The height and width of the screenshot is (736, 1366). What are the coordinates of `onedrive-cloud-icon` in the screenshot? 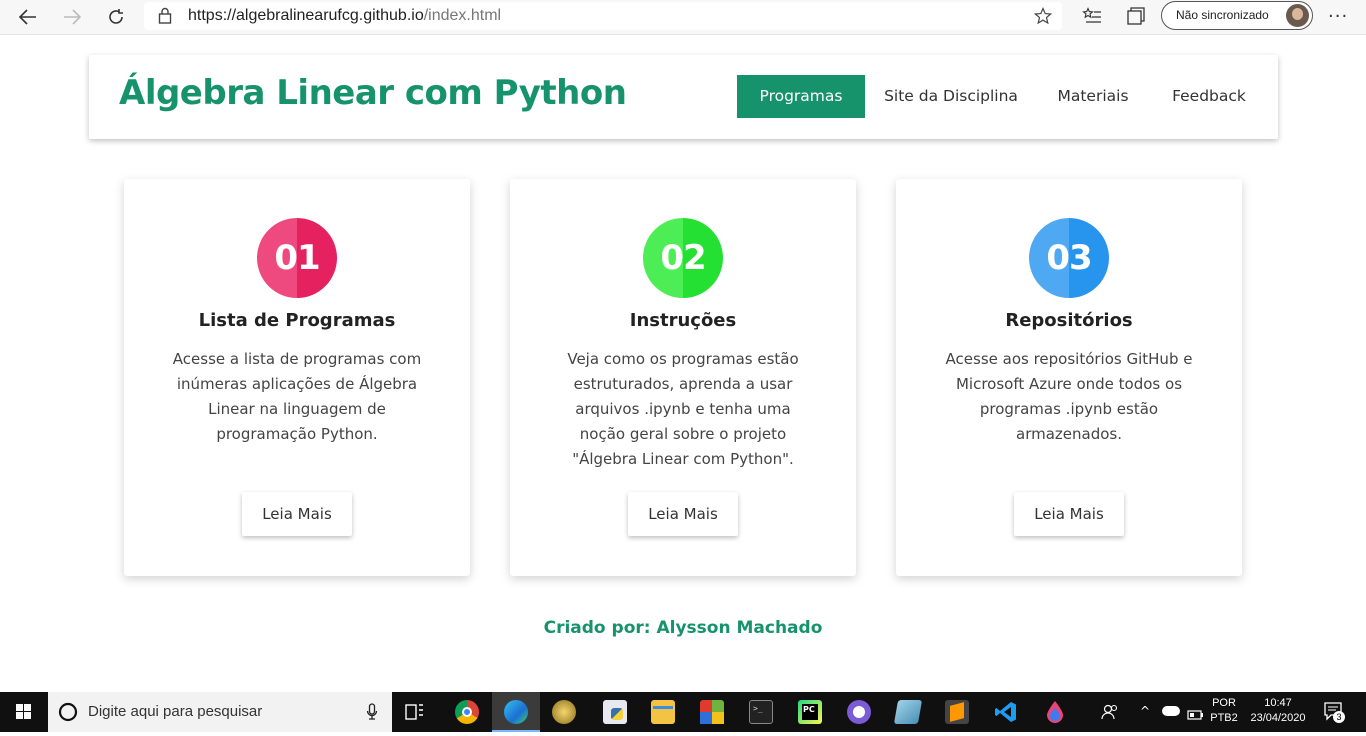 It's located at (1171, 711).